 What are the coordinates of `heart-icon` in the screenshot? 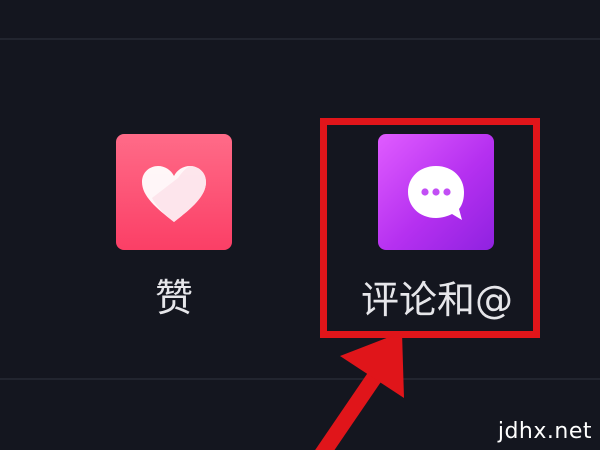 It's located at (174, 194).